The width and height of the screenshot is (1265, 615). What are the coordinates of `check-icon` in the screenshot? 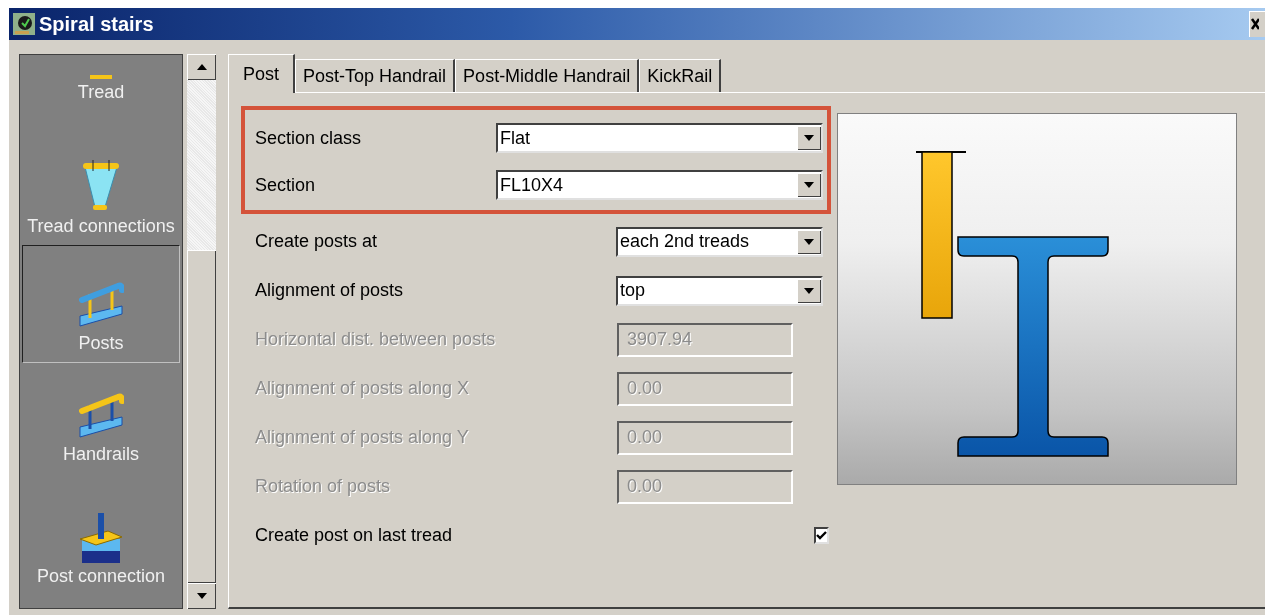 It's located at (822, 535).